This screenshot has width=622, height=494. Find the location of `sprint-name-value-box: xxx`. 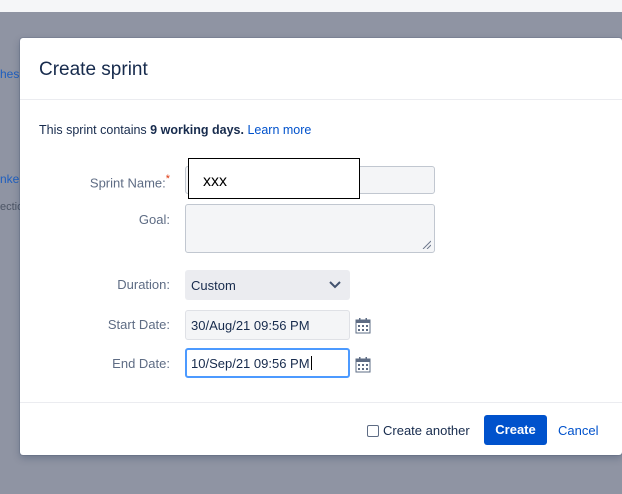

sprint-name-value-box: xxx is located at coordinates (274, 178).